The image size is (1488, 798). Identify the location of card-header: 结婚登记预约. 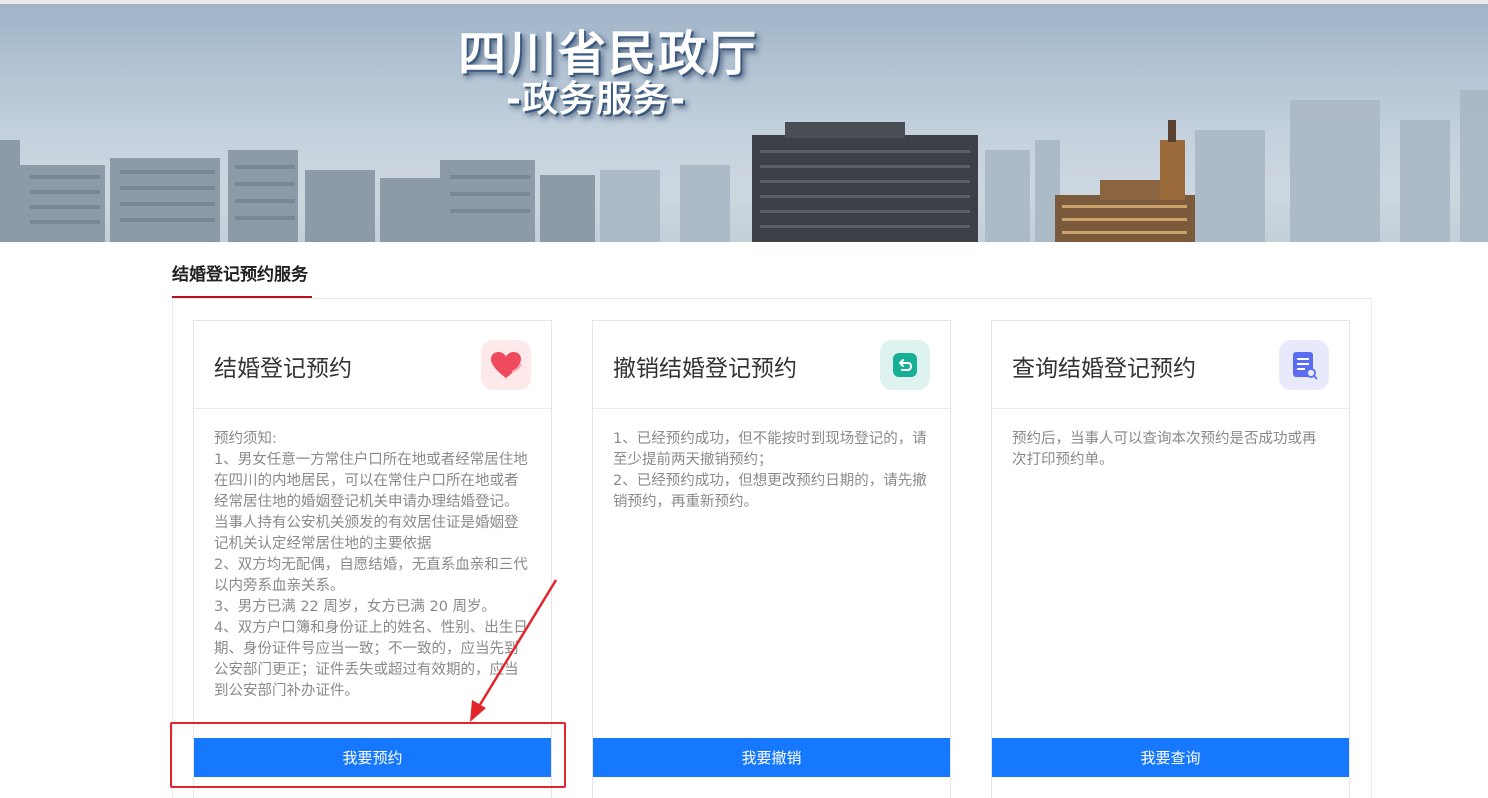
(372, 365).